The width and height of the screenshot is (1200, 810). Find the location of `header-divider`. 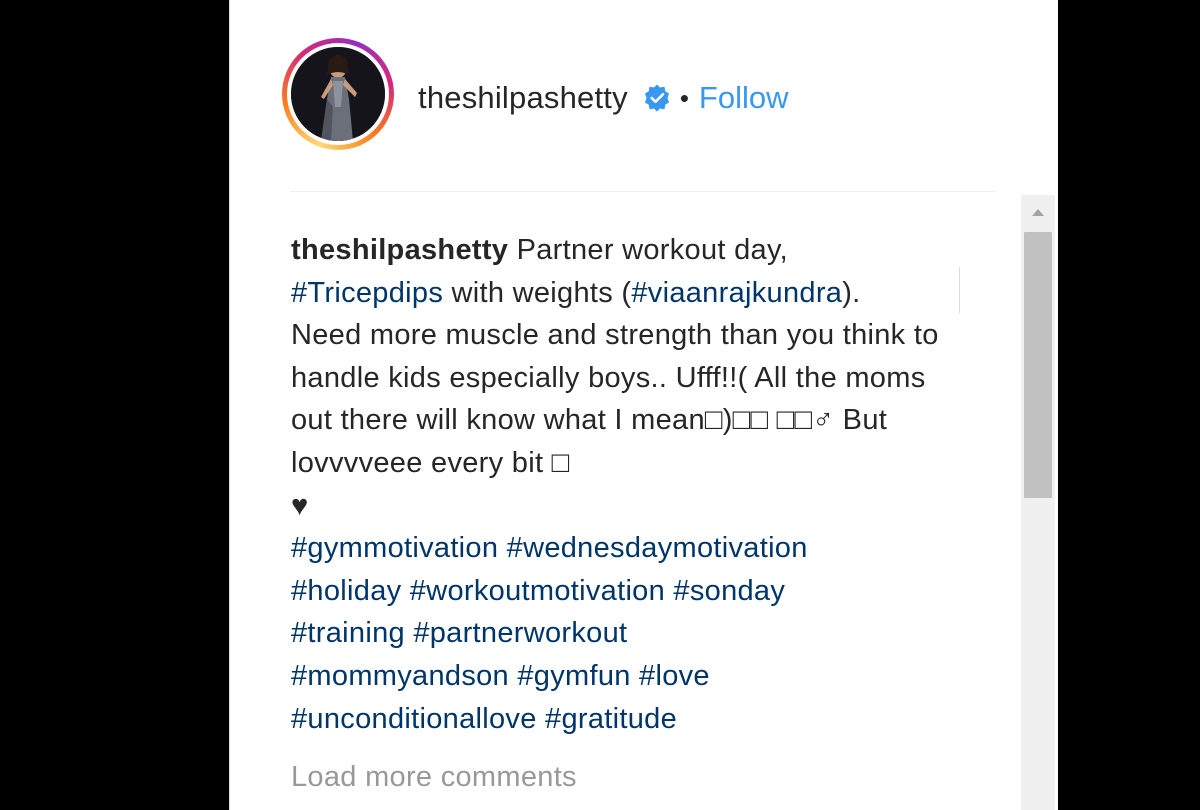

header-divider is located at coordinates (643, 191).